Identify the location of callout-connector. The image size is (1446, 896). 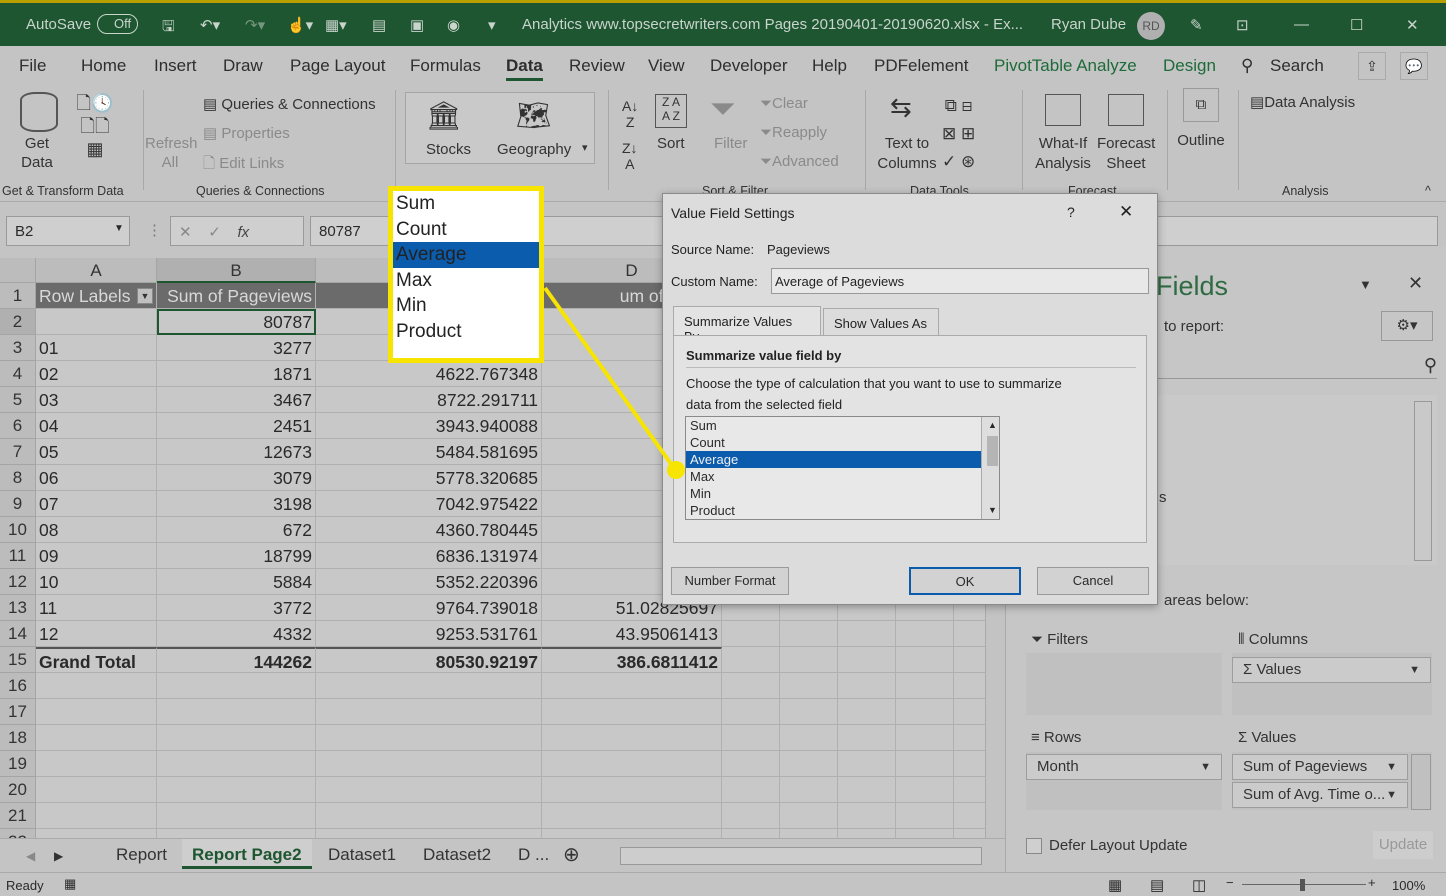
(614, 382).